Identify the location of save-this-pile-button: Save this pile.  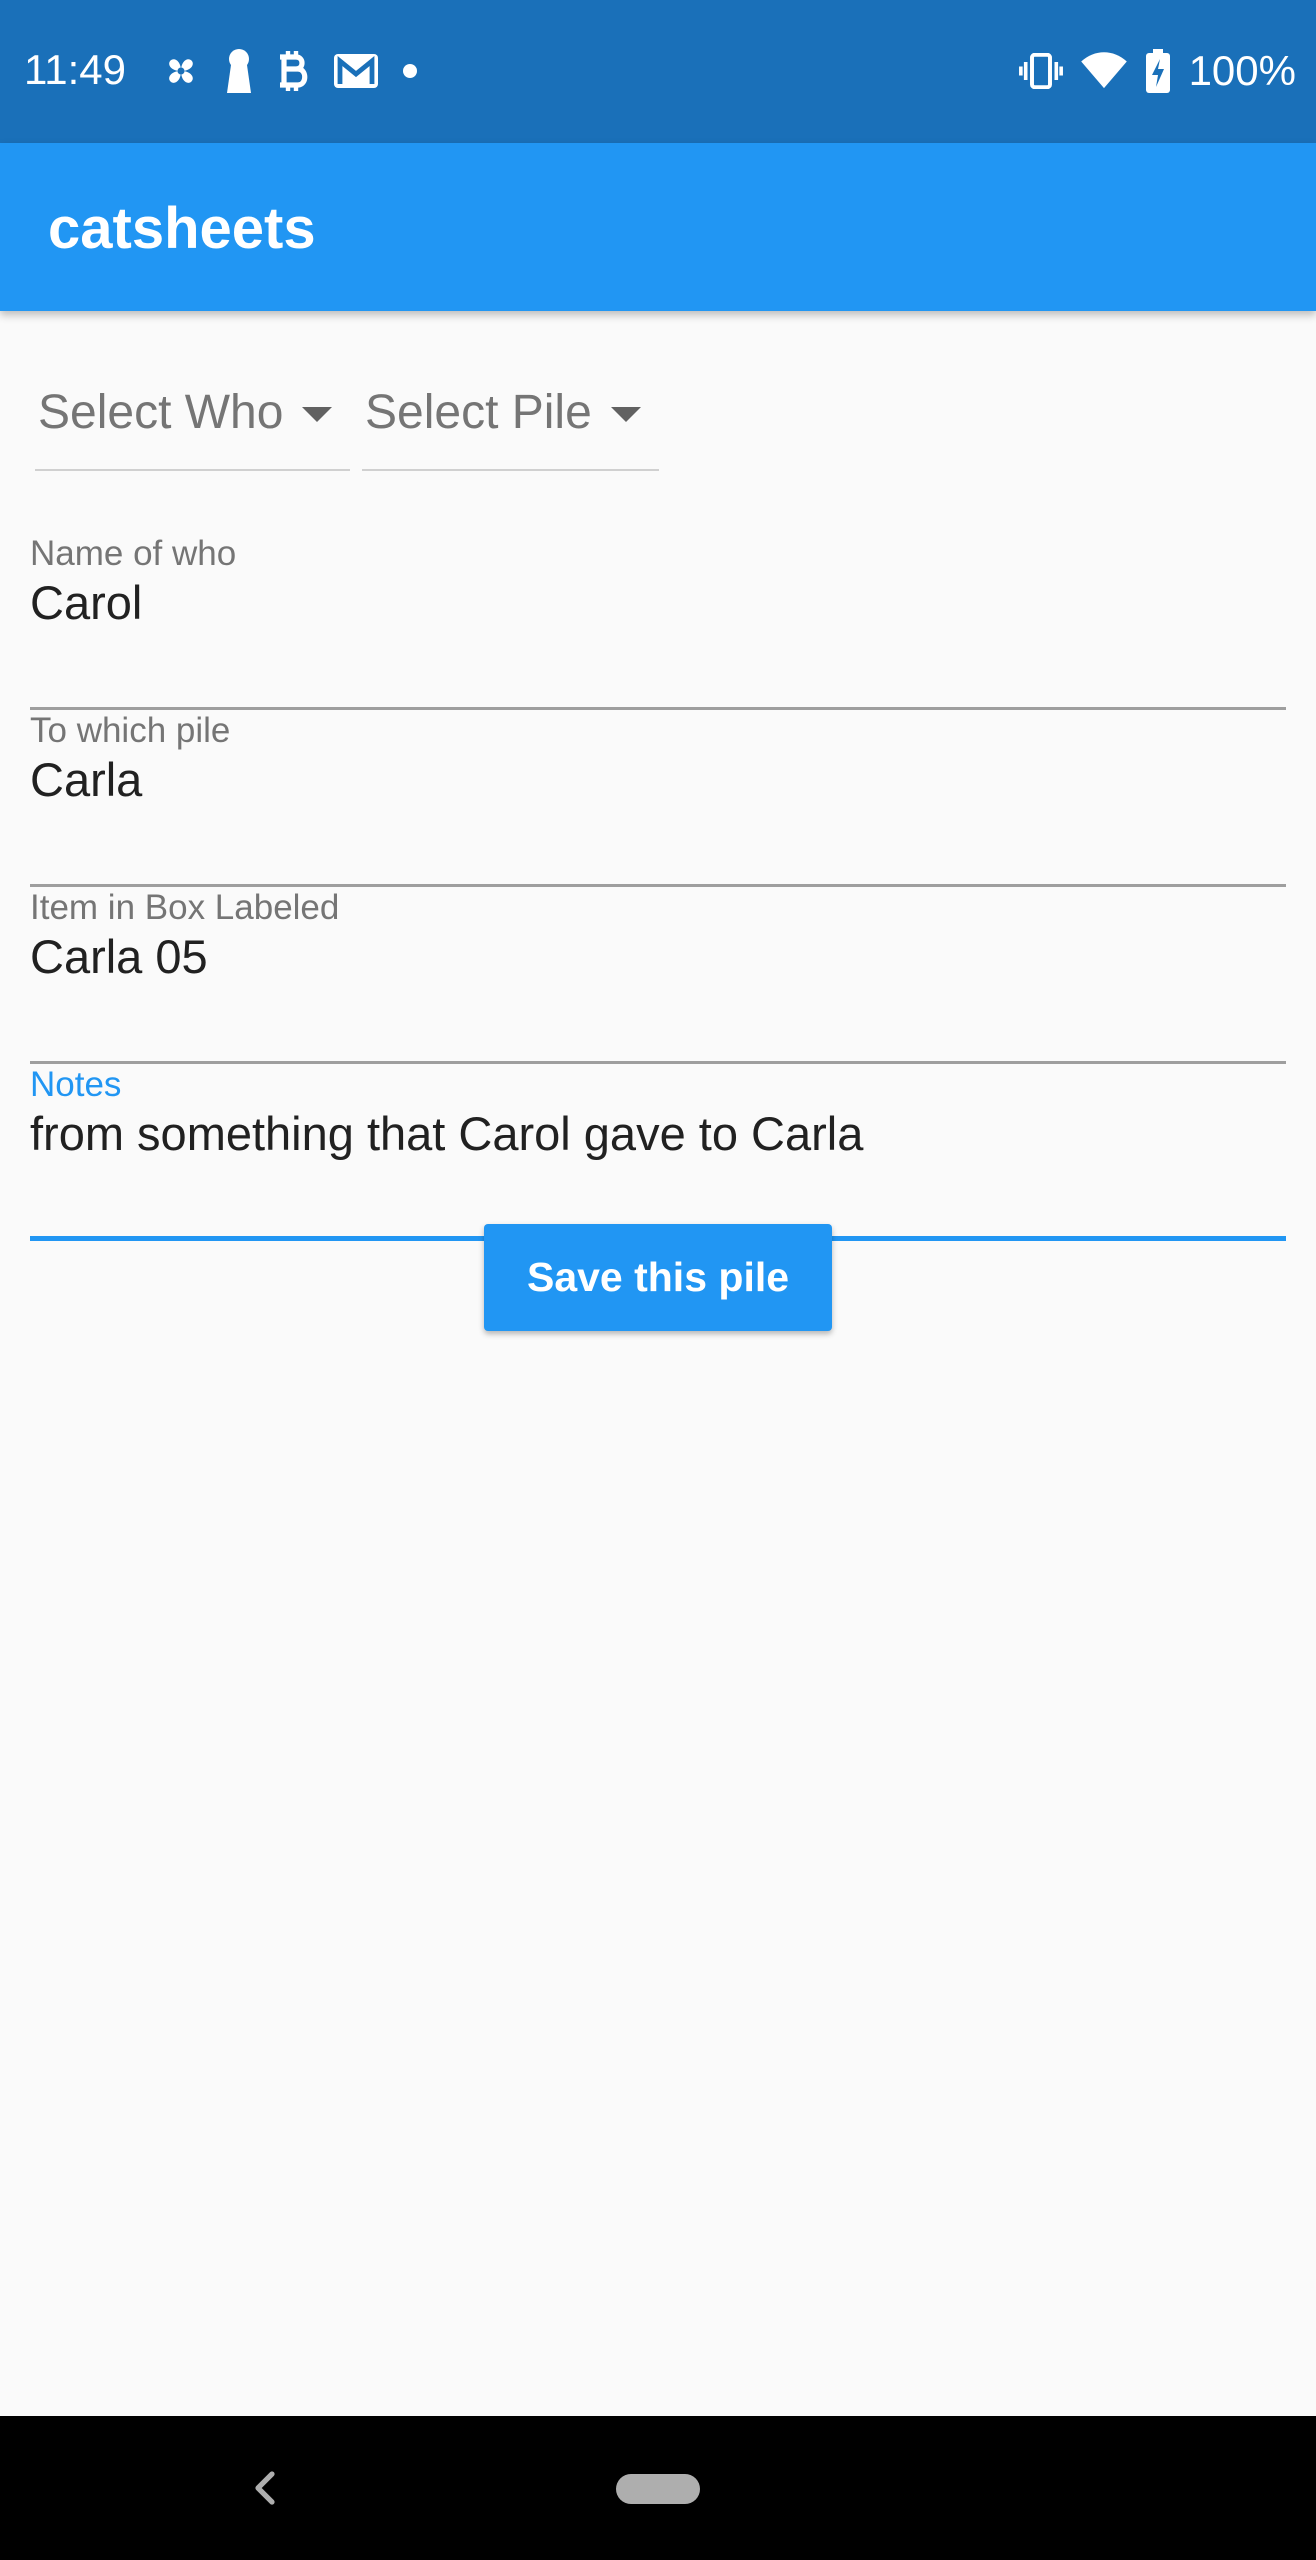
(658, 1277).